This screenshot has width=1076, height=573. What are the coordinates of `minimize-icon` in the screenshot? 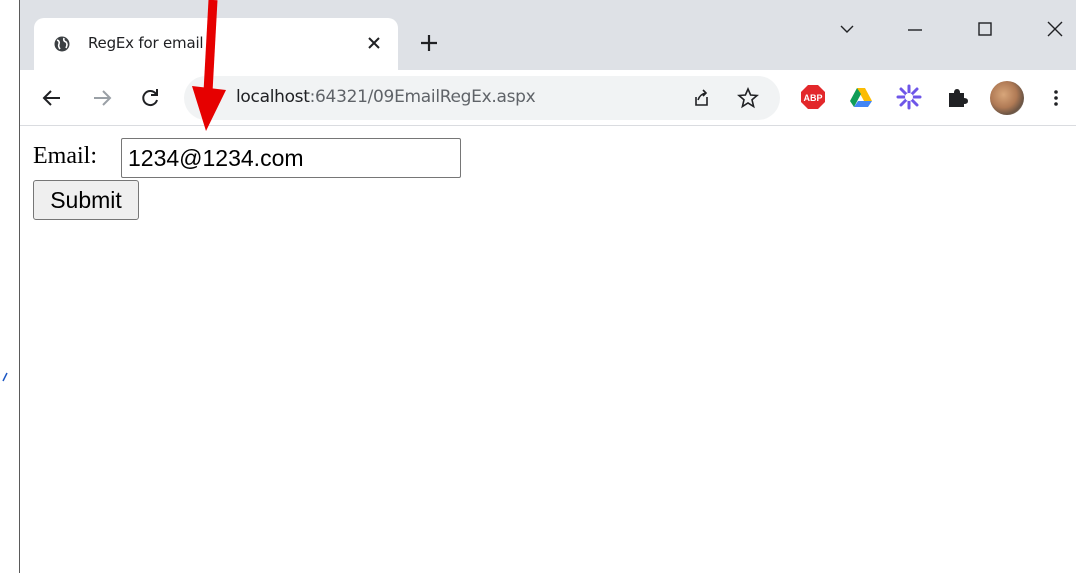 It's located at (915, 29).